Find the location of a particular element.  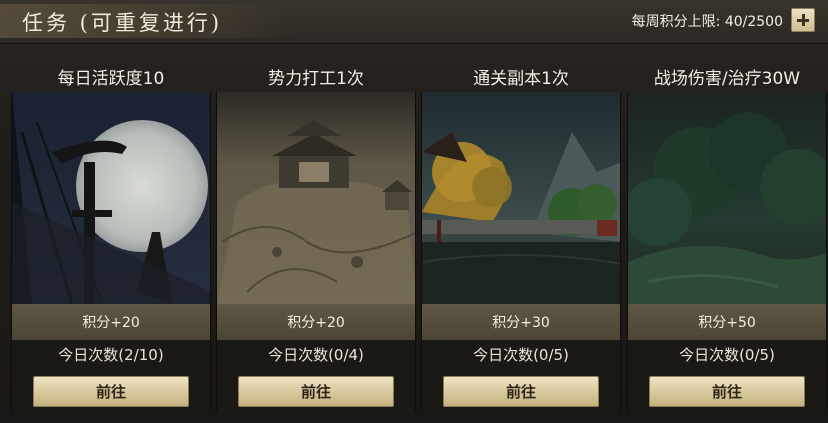

landscape-illustration is located at coordinates (521, 198).